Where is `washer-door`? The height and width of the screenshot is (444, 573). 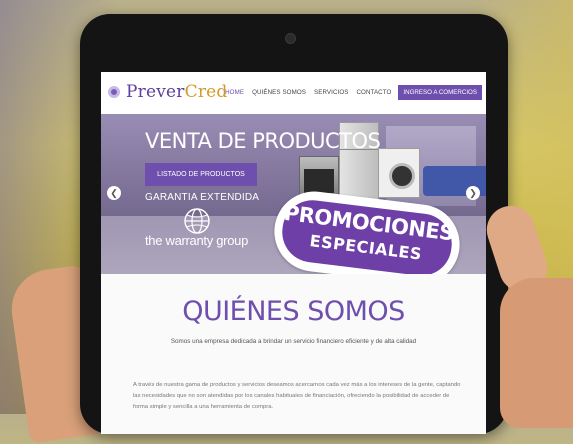 washer-door is located at coordinates (402, 176).